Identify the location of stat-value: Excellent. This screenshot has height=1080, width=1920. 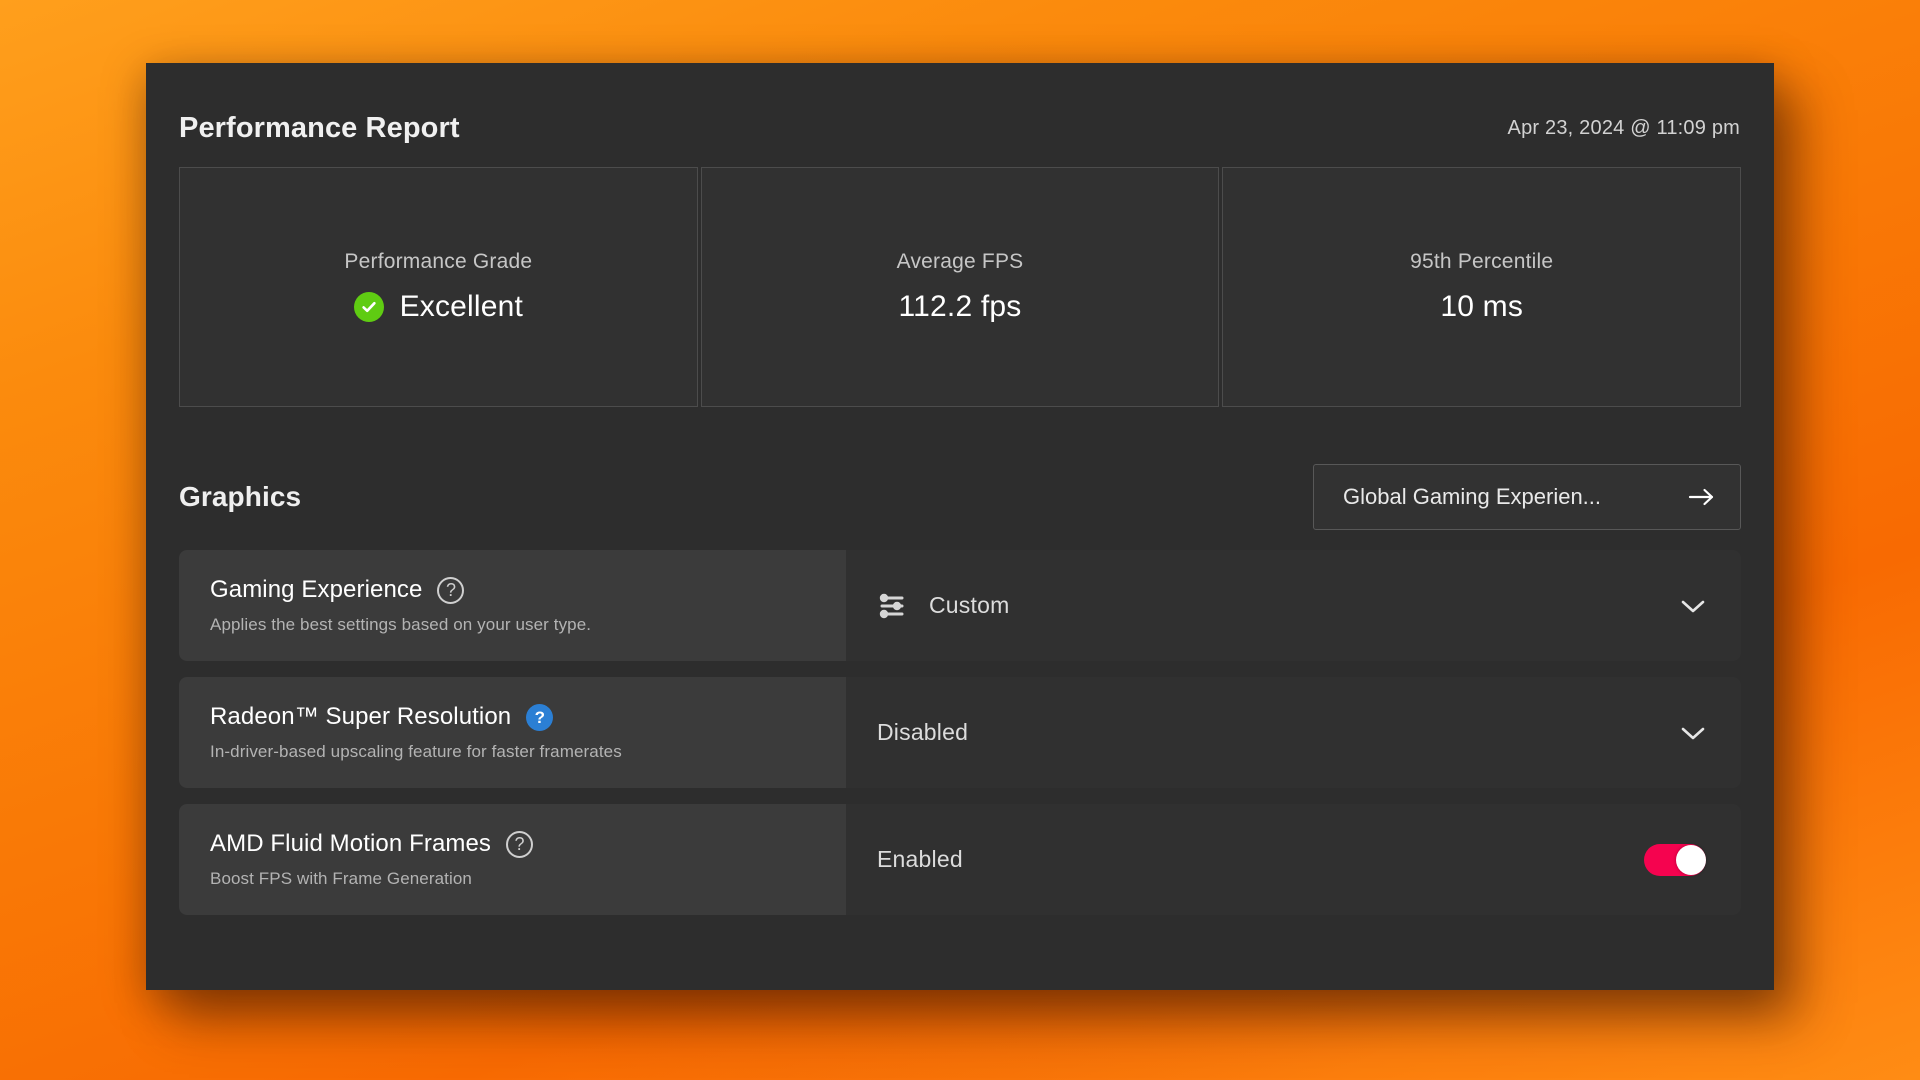
(461, 306).